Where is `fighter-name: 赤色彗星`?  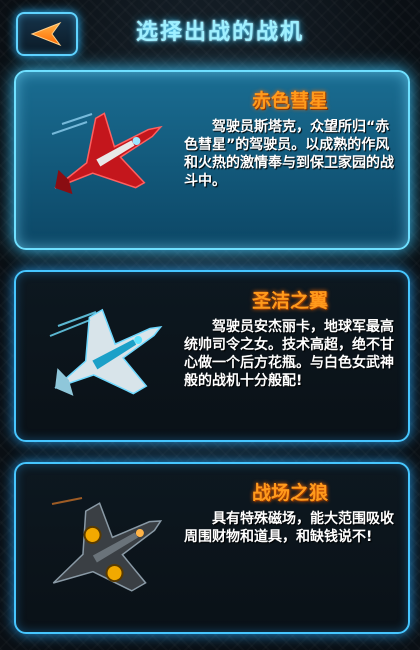
fighter-name: 赤色彗星 is located at coordinates (289, 101).